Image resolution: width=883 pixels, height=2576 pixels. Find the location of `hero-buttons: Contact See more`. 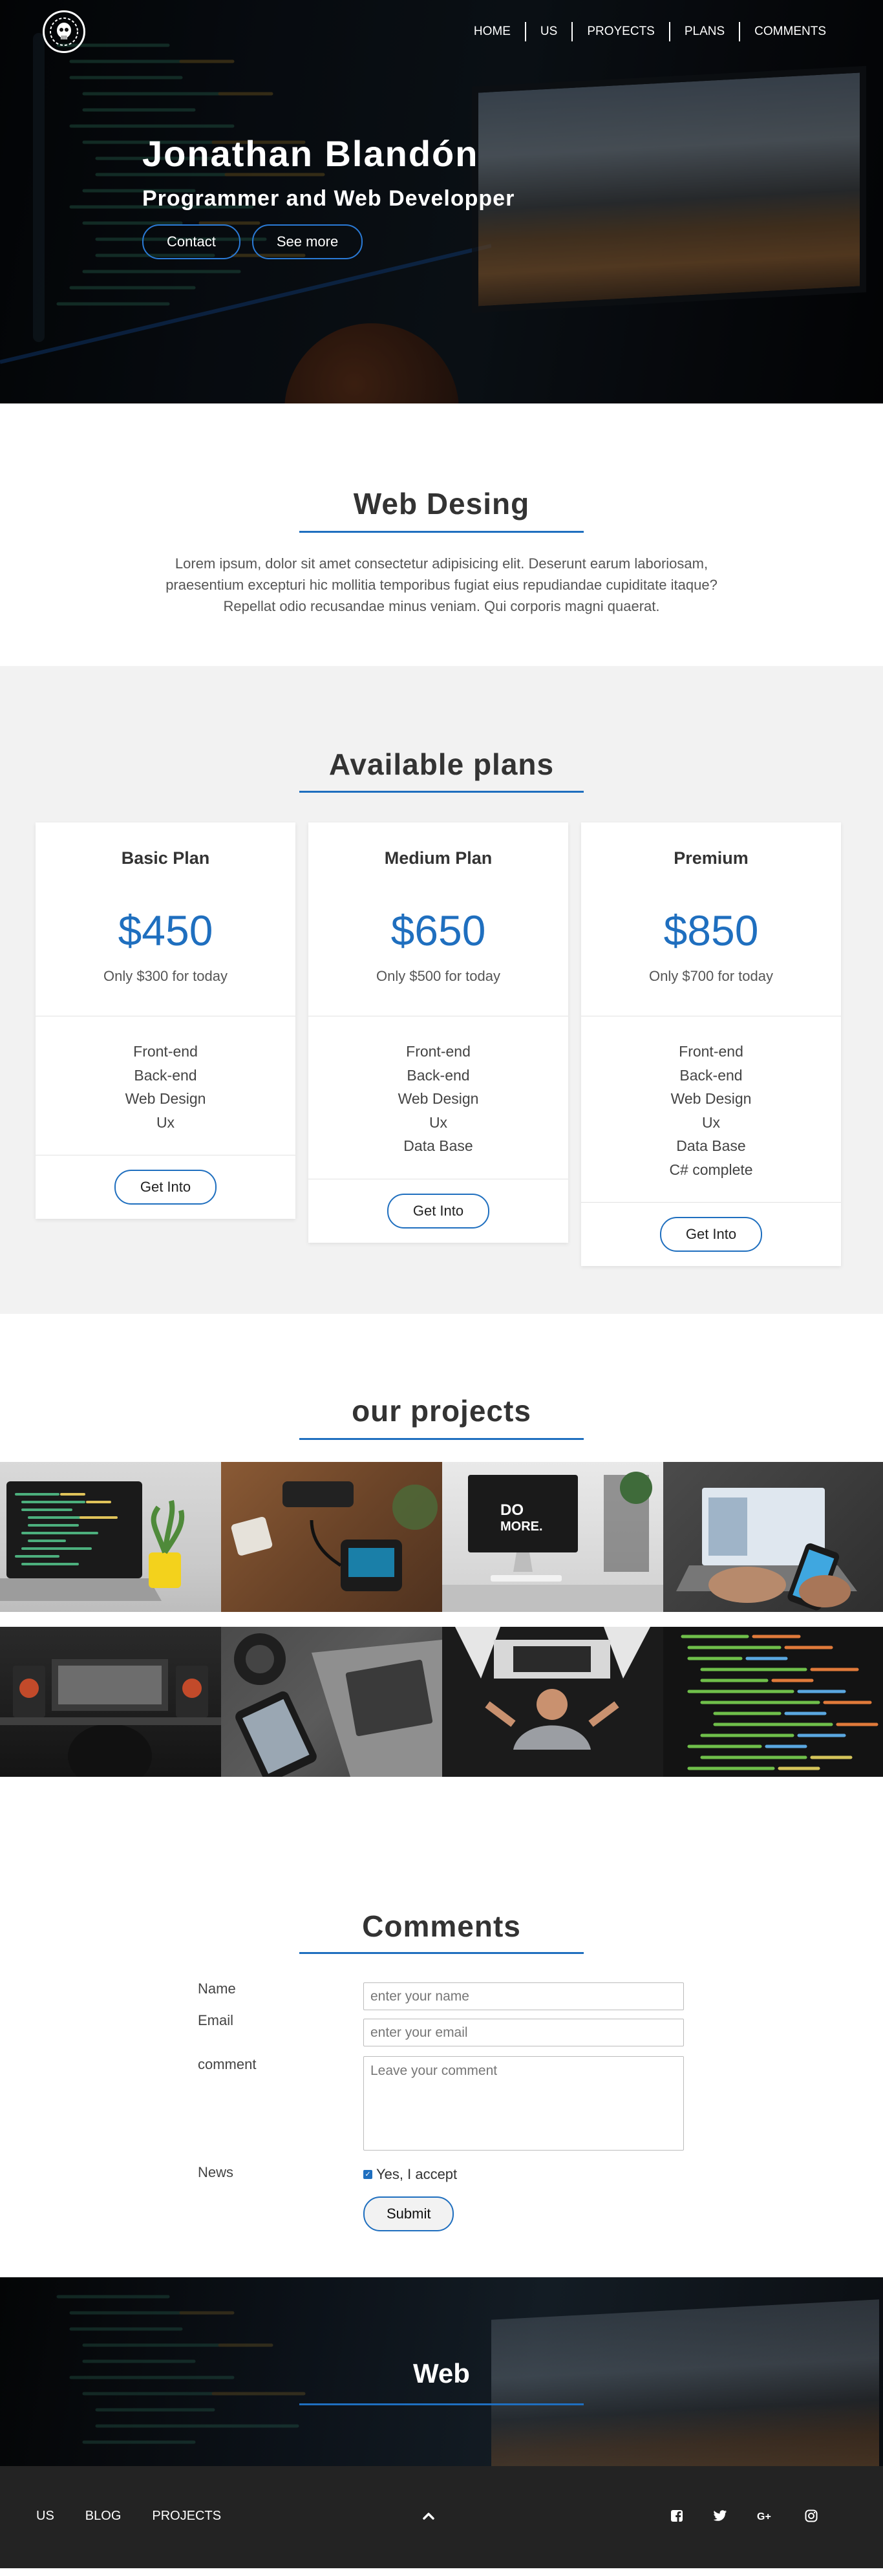

hero-buttons: Contact See more is located at coordinates (328, 242).